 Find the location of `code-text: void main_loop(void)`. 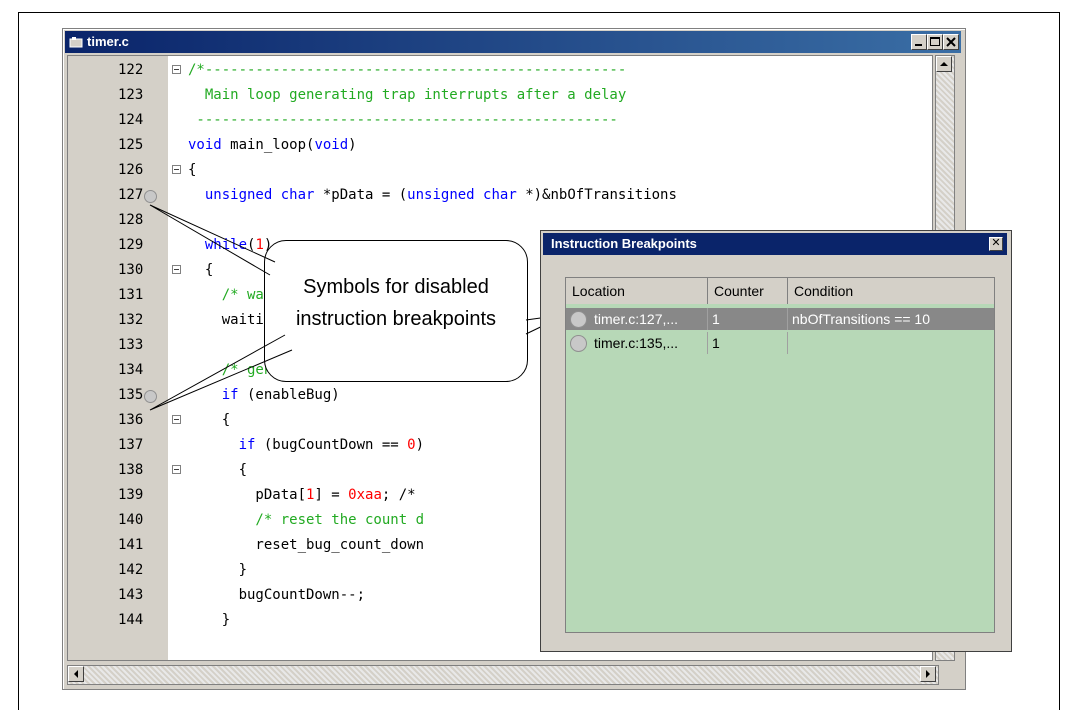

code-text: void main_loop(void) is located at coordinates (272, 145).